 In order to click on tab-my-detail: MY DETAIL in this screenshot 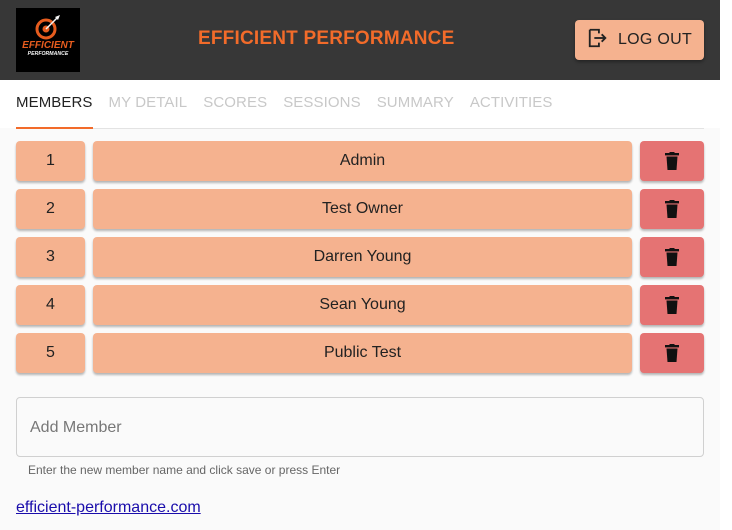, I will do `click(148, 104)`.